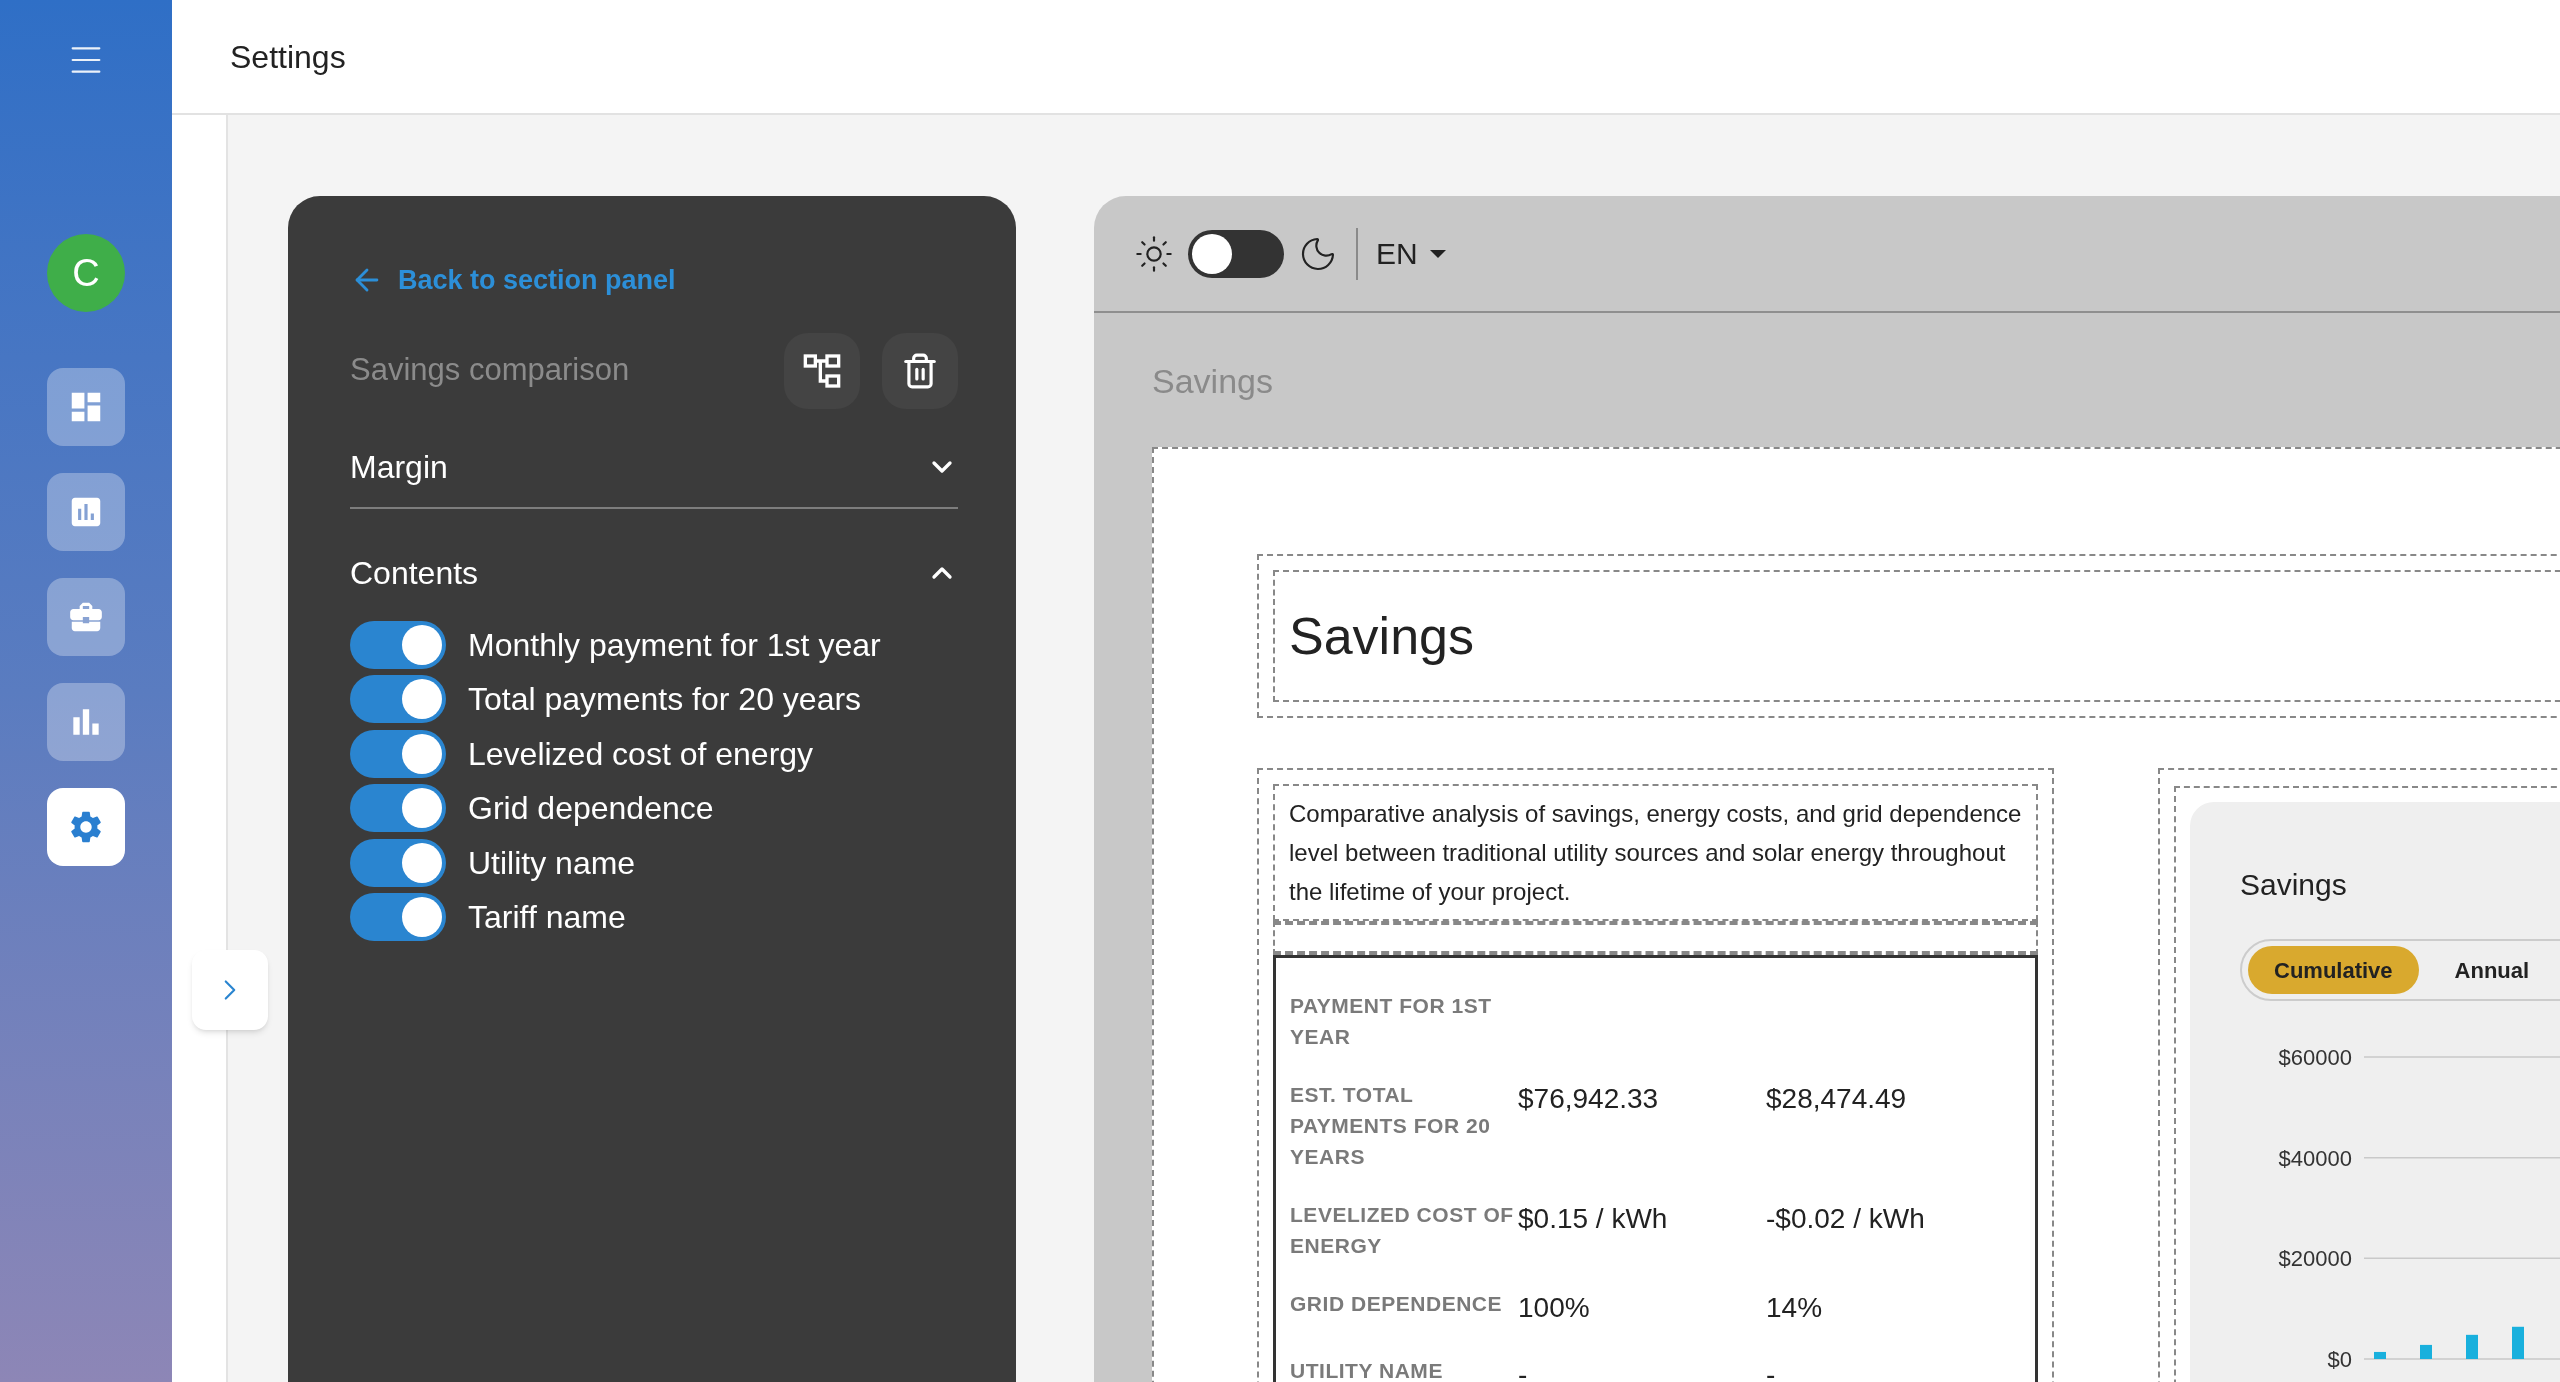 Image resolution: width=2560 pixels, height=1382 pixels. I want to click on accordion-header: Contents, so click(654, 572).